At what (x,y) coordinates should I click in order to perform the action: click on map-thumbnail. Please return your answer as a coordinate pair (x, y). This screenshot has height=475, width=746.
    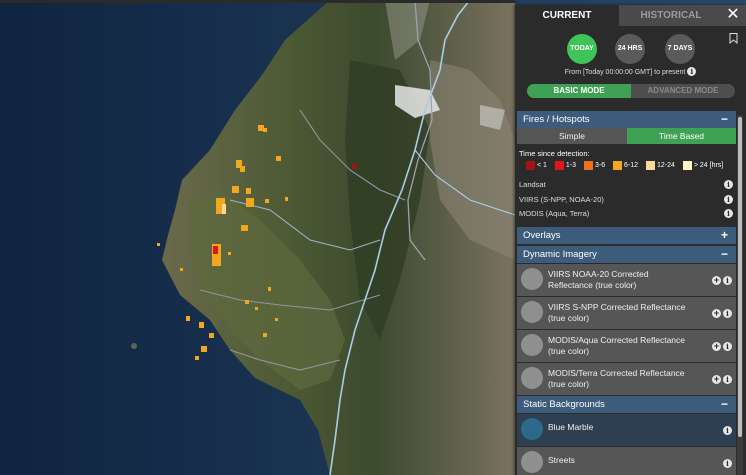
    Looking at the image, I should click on (532, 462).